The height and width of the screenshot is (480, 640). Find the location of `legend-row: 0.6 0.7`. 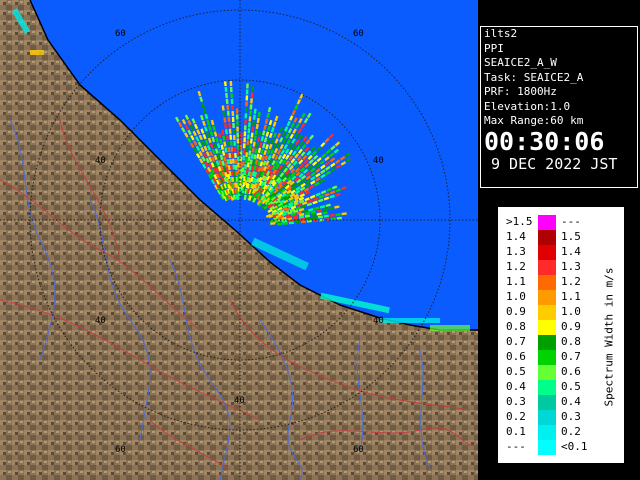

legend-row: 0.6 0.7 is located at coordinates (548, 357).